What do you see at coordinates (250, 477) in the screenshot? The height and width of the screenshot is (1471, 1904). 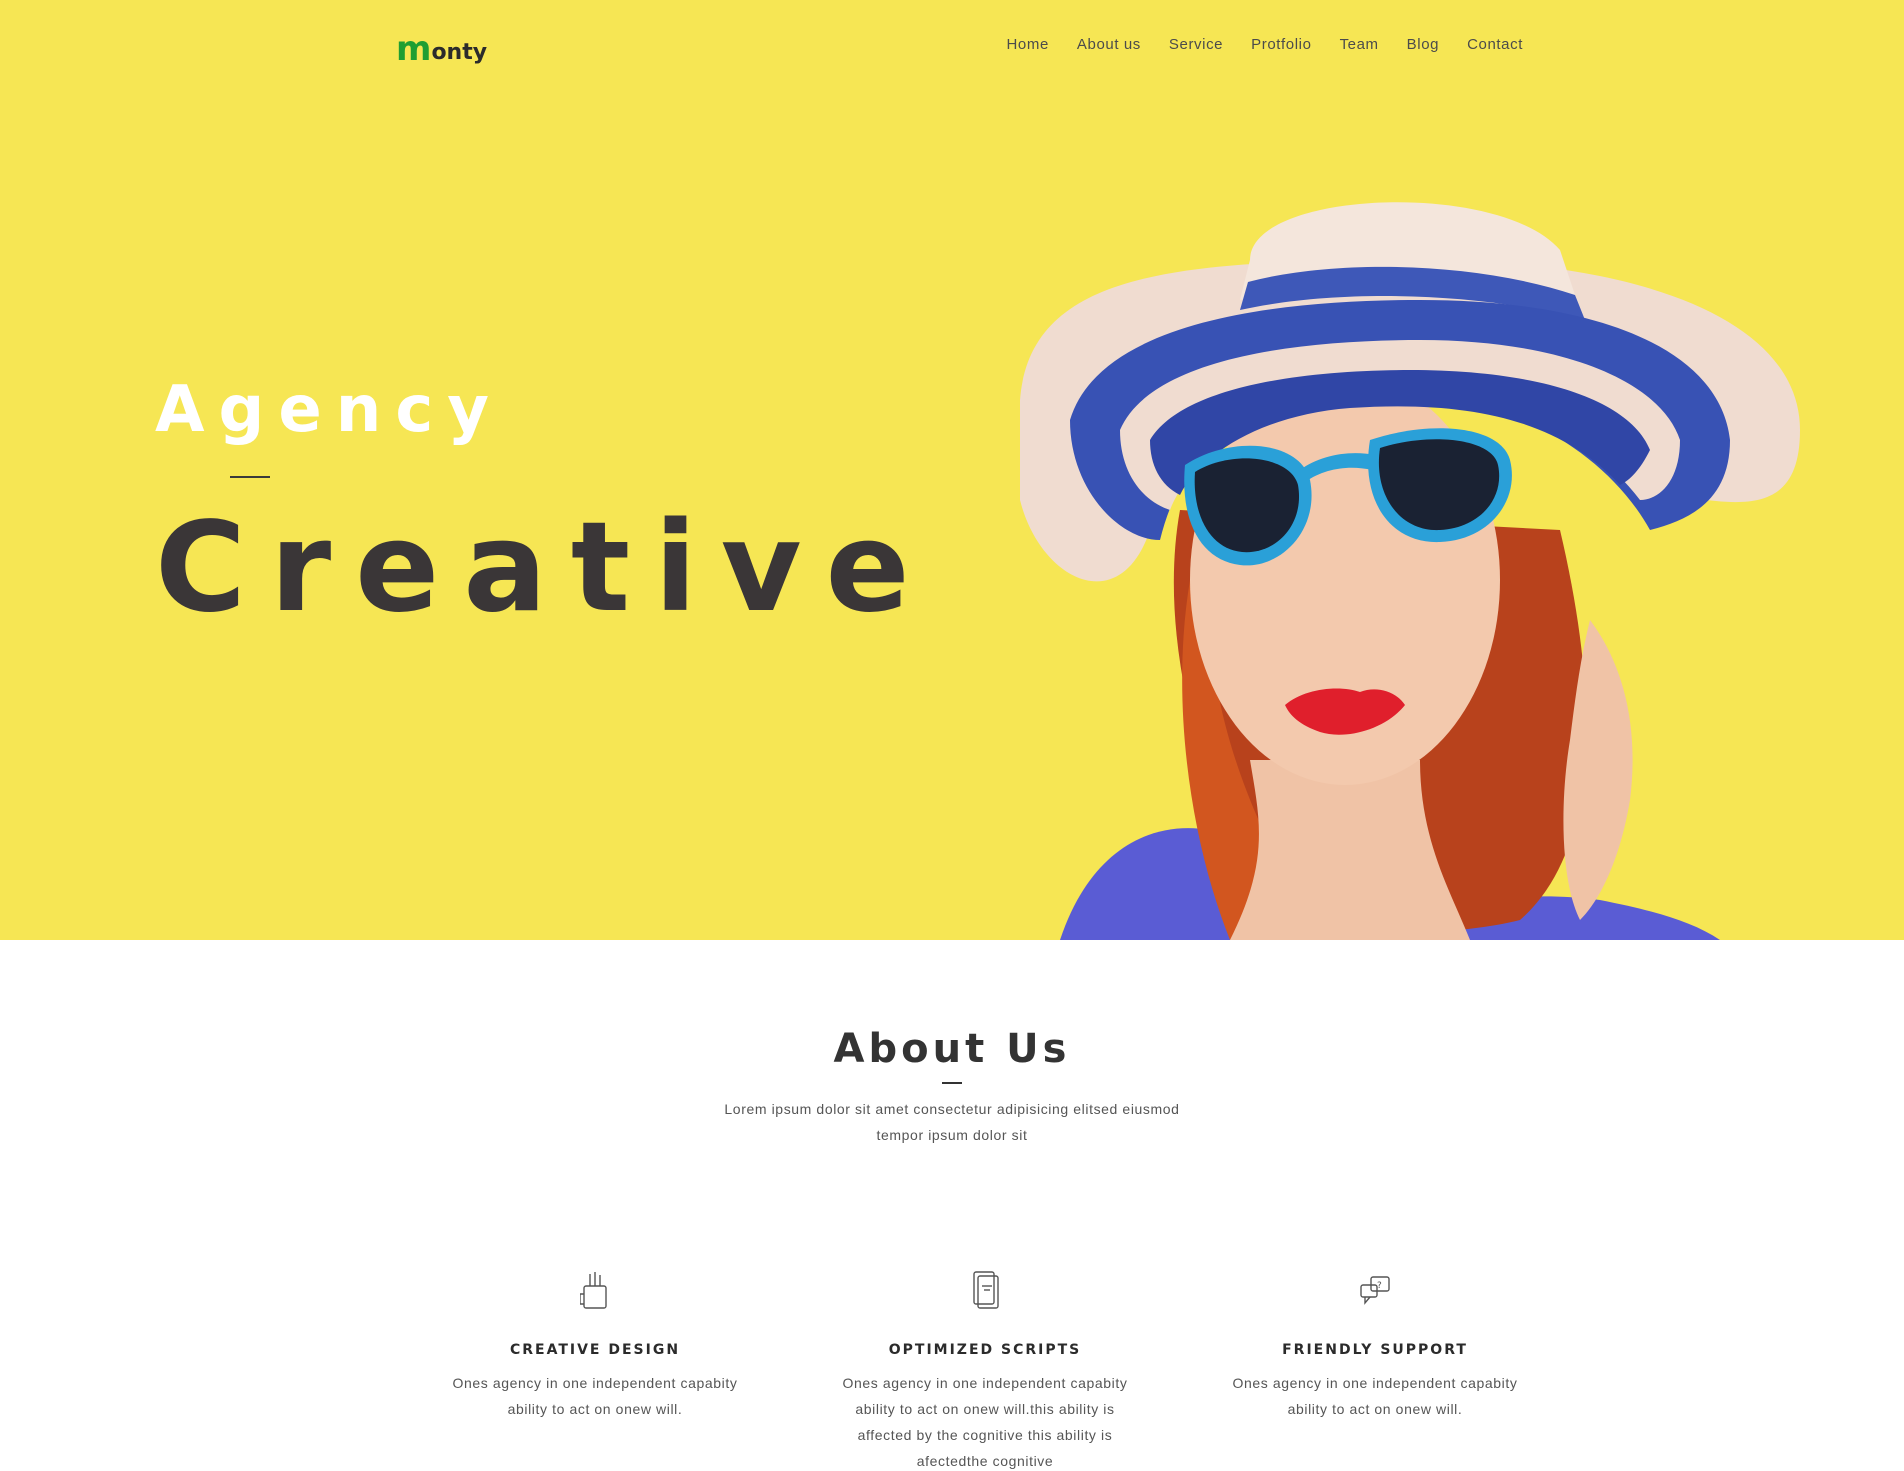 I see `hero-divider` at bounding box center [250, 477].